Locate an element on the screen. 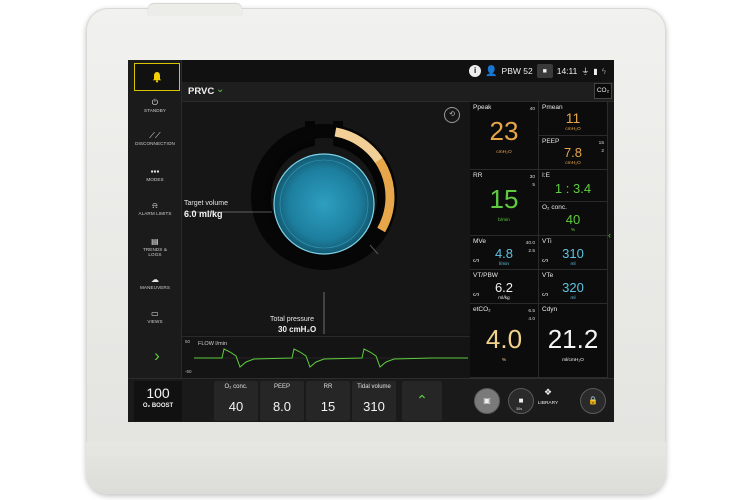 The height and width of the screenshot is (500, 750). patient-pbw: PBW 52 is located at coordinates (517, 71).